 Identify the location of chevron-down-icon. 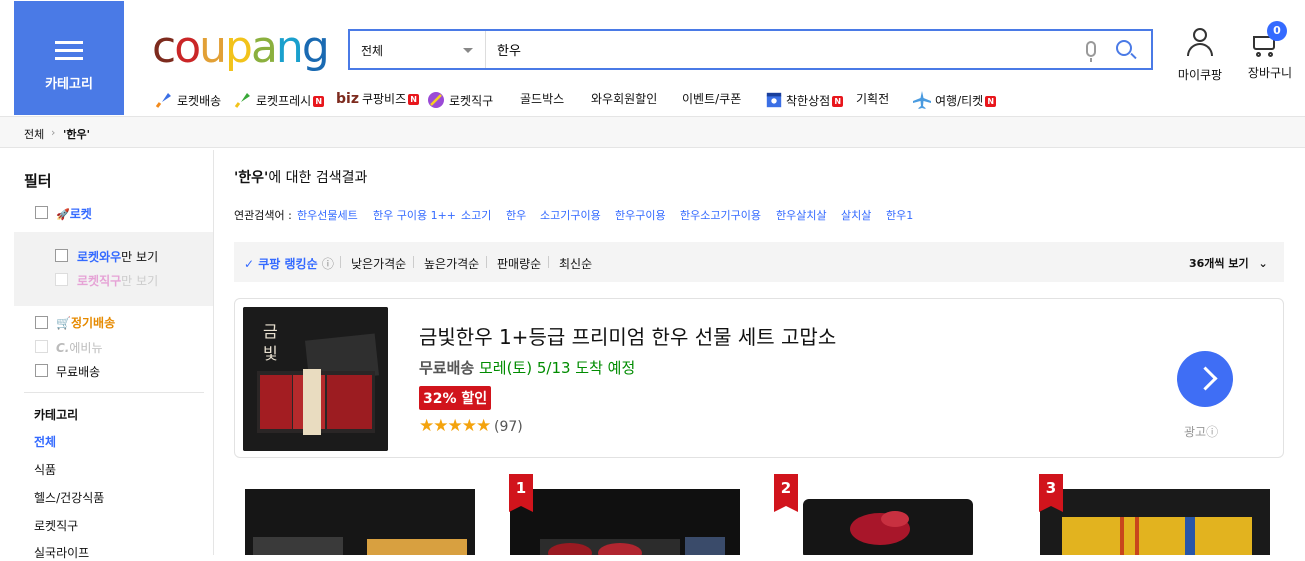
(468, 50).